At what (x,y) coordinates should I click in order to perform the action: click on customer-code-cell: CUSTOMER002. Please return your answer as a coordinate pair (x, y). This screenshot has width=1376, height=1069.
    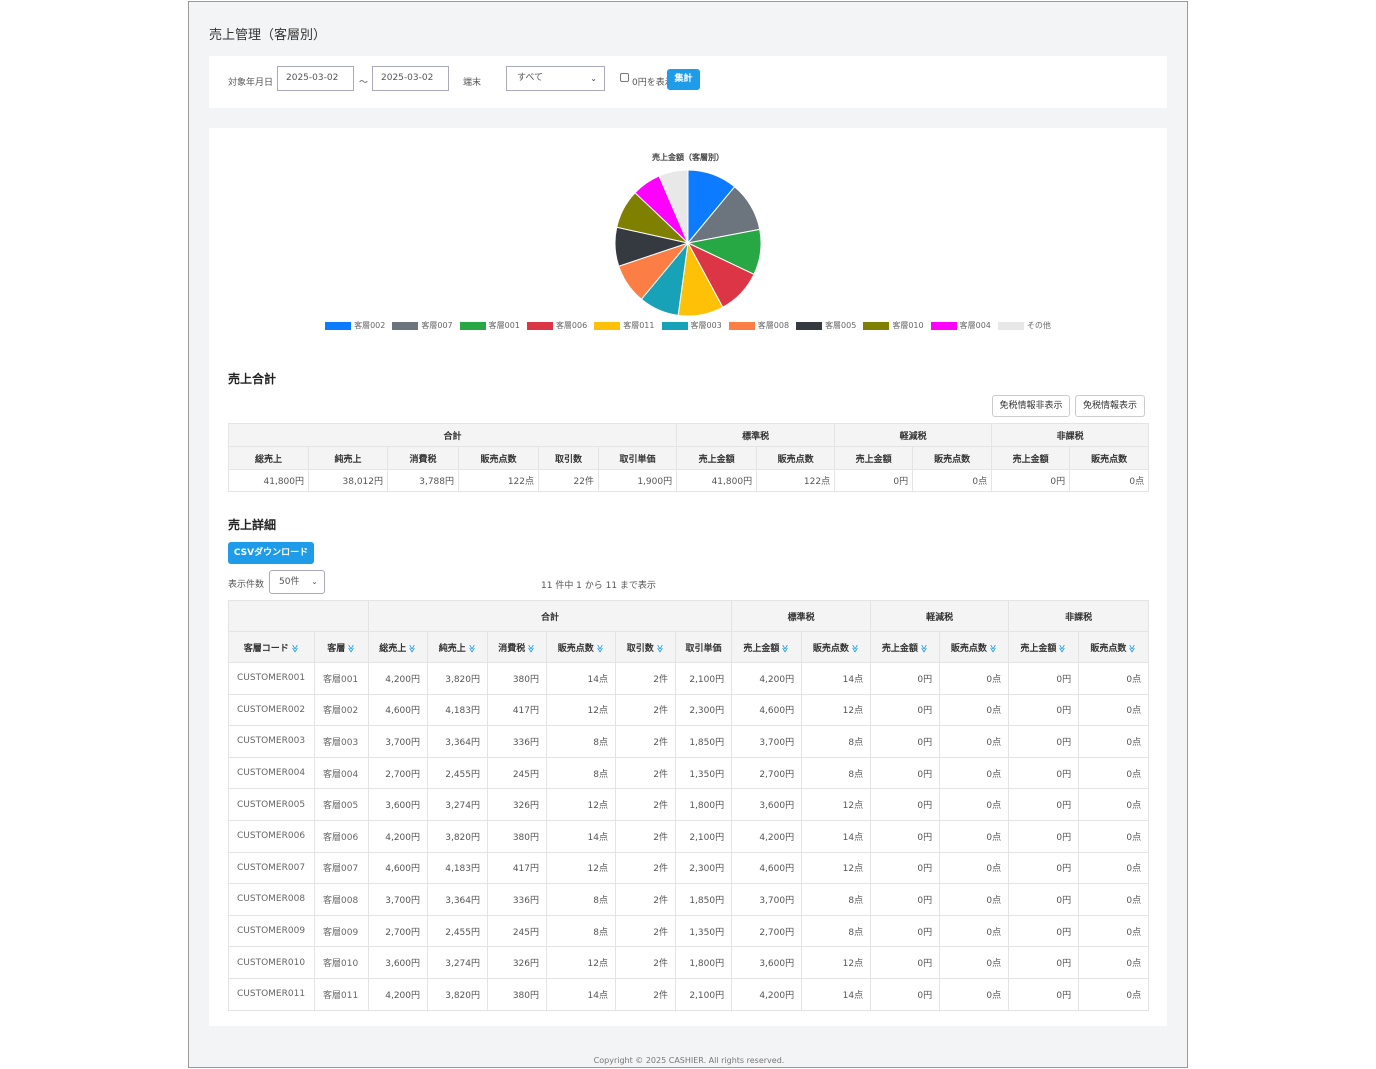
    Looking at the image, I should click on (271, 710).